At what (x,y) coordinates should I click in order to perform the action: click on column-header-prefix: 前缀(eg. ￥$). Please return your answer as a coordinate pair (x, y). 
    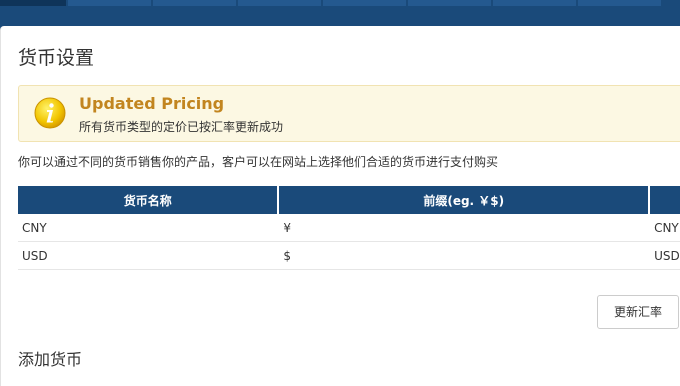
    Looking at the image, I should click on (465, 200).